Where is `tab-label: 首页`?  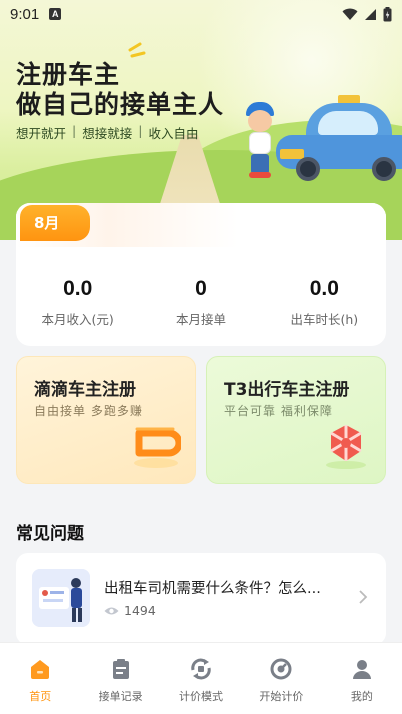 tab-label: 首页 is located at coordinates (40, 696).